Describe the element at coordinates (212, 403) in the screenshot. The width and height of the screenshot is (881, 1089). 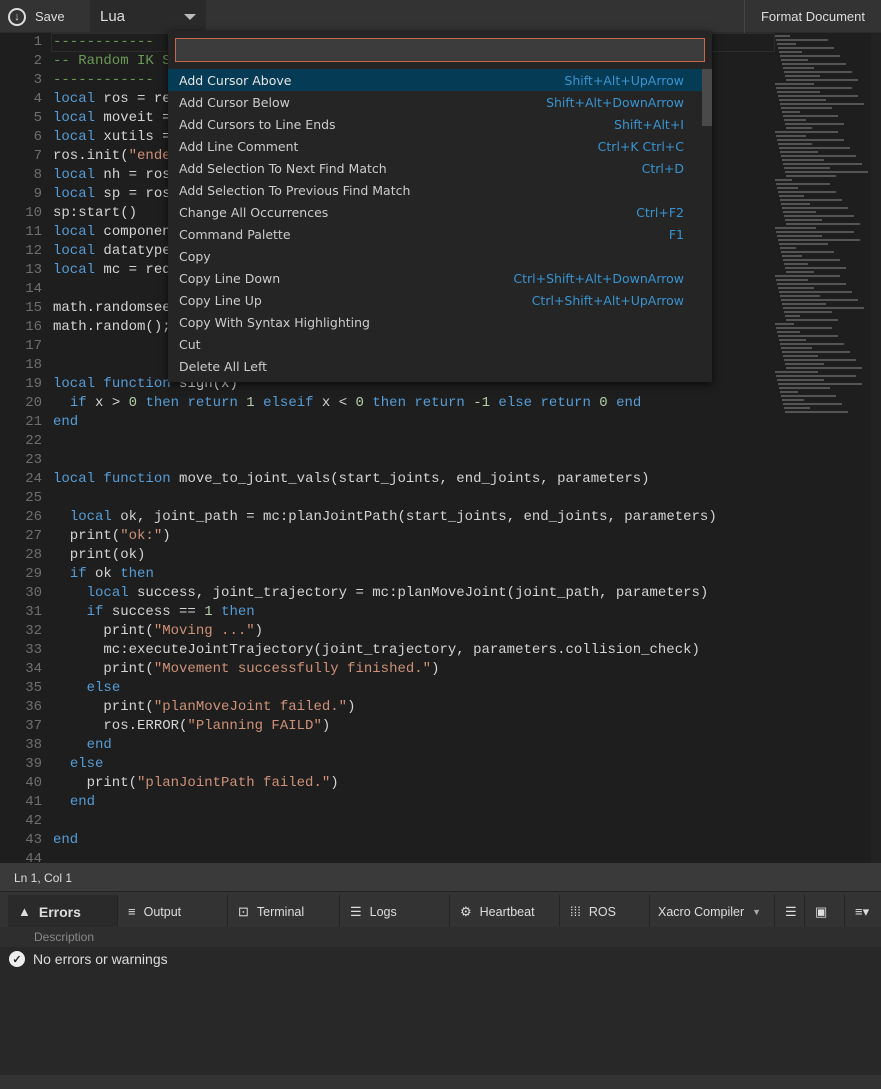
I see `code-token: return` at that location.